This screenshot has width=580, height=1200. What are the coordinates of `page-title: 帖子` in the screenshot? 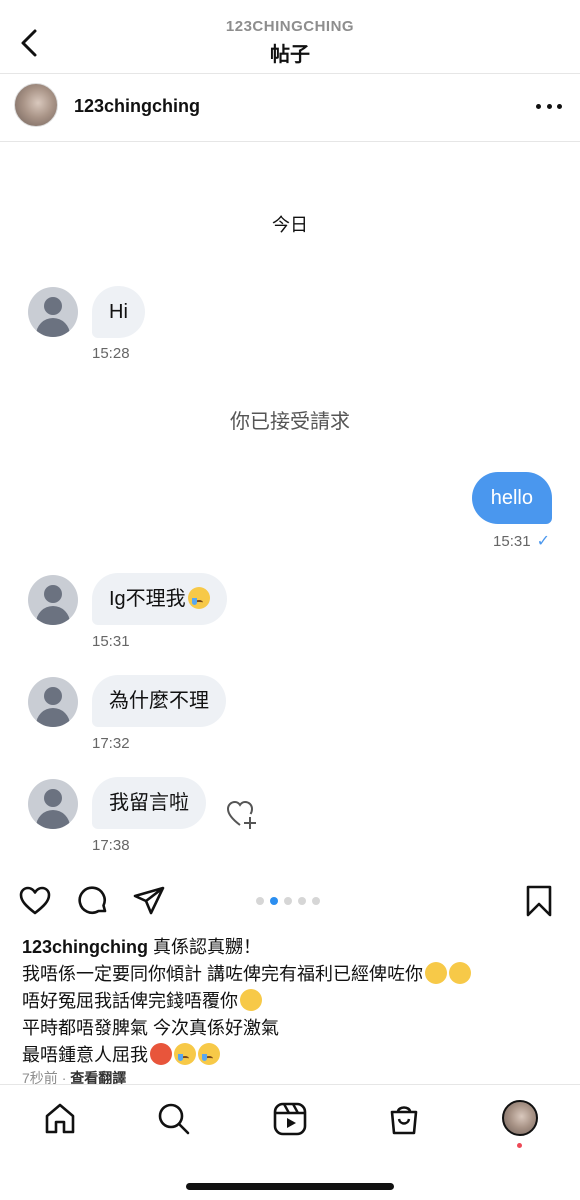 It's located at (290, 55).